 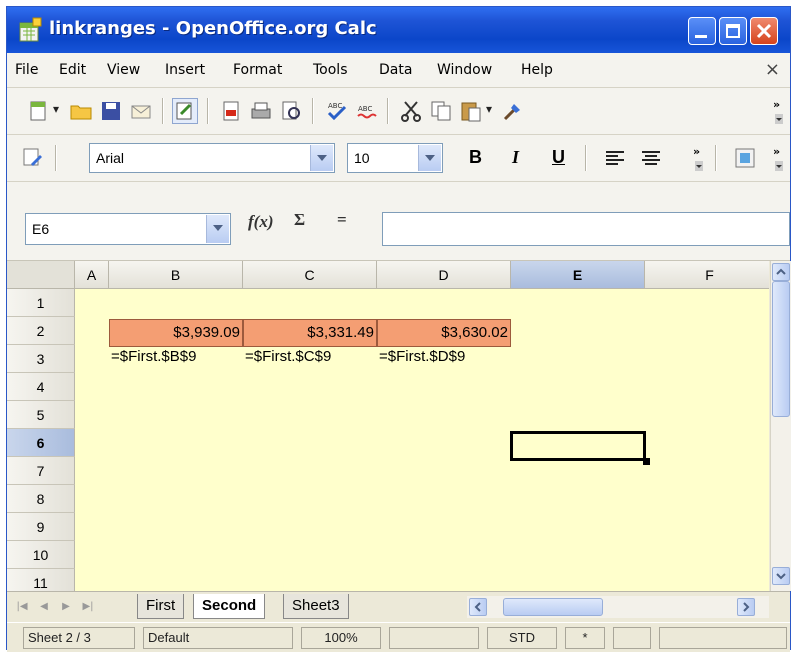 I want to click on menu-edit: Edit, so click(x=72, y=70).